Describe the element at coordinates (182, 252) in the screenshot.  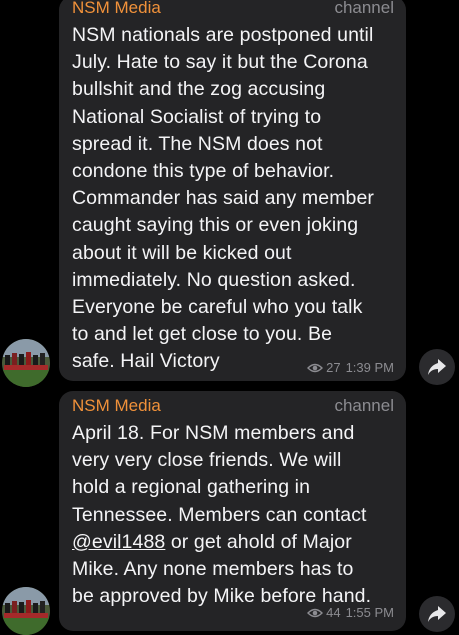
I see `text-line: about it will be kicked out` at that location.